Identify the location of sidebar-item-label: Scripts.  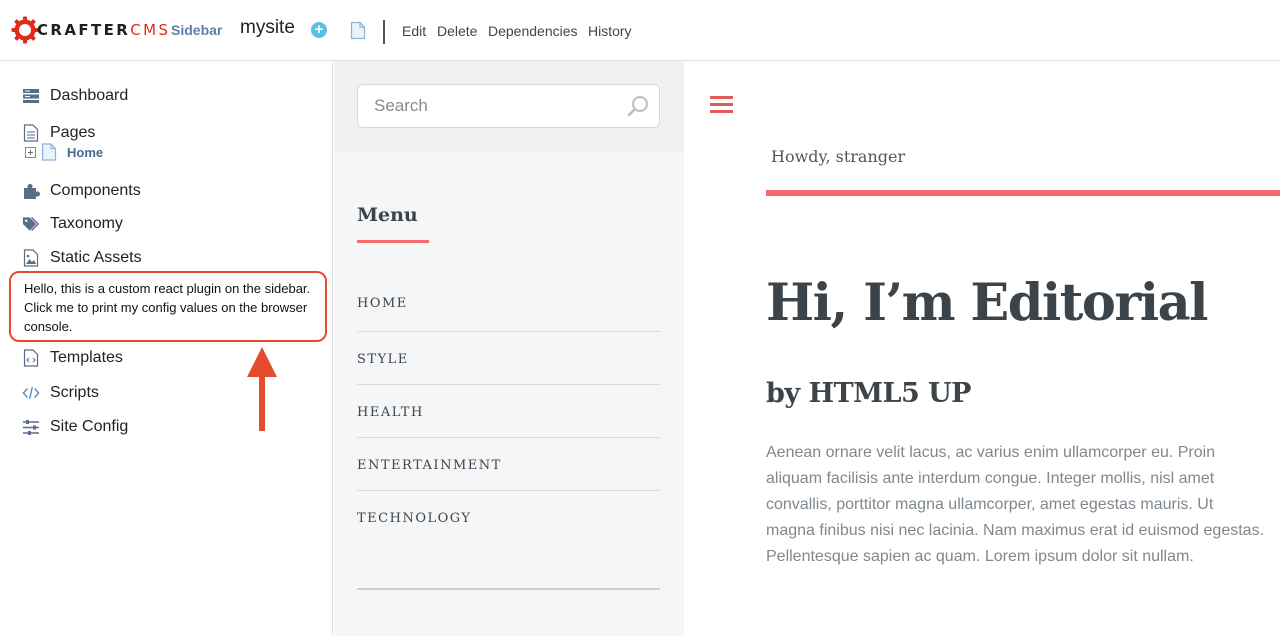
(74, 392).